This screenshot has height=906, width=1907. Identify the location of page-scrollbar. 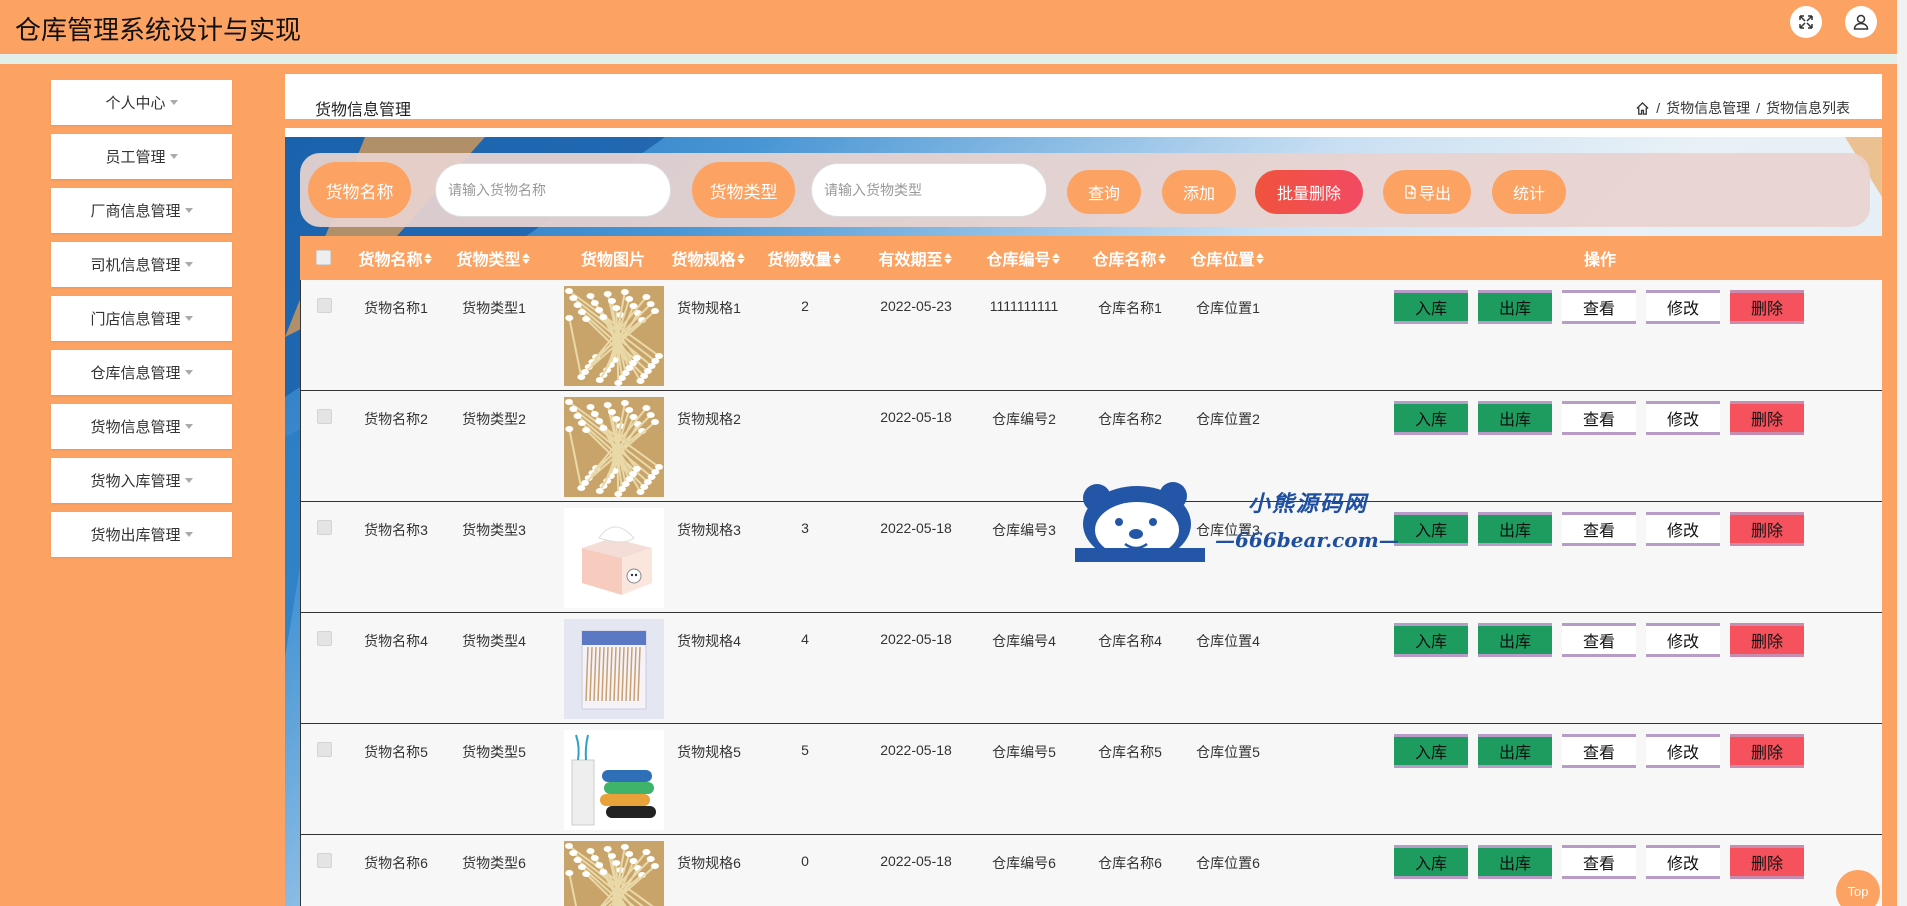
(1902, 453).